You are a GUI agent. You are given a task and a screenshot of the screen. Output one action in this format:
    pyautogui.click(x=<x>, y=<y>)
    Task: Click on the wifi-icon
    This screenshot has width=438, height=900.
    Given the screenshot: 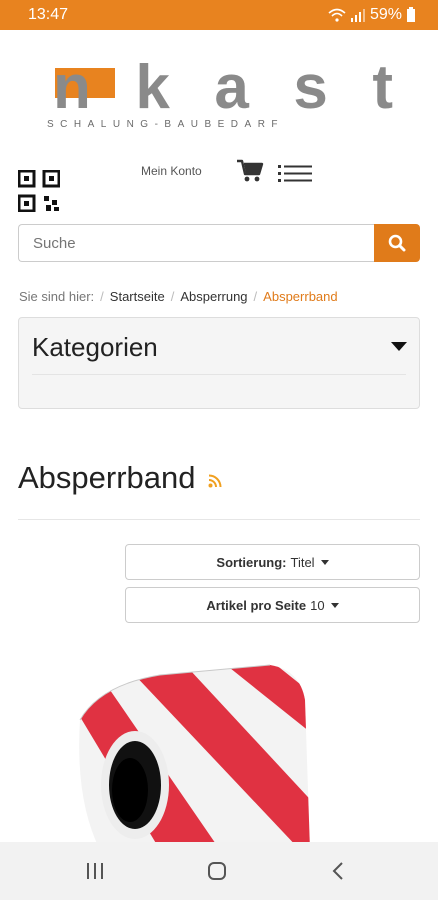 What is the action you would take?
    pyautogui.click(x=337, y=15)
    